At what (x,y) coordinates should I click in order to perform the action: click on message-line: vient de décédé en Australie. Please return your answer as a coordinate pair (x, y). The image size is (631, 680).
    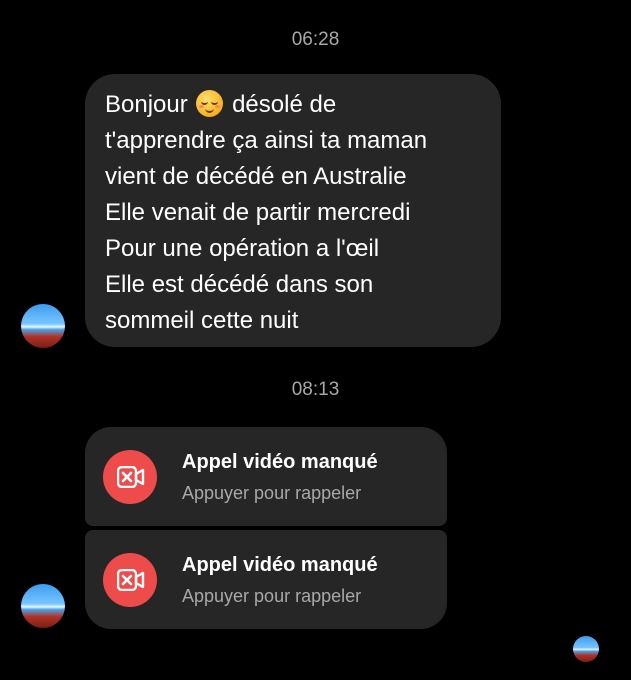
    Looking at the image, I should click on (256, 176).